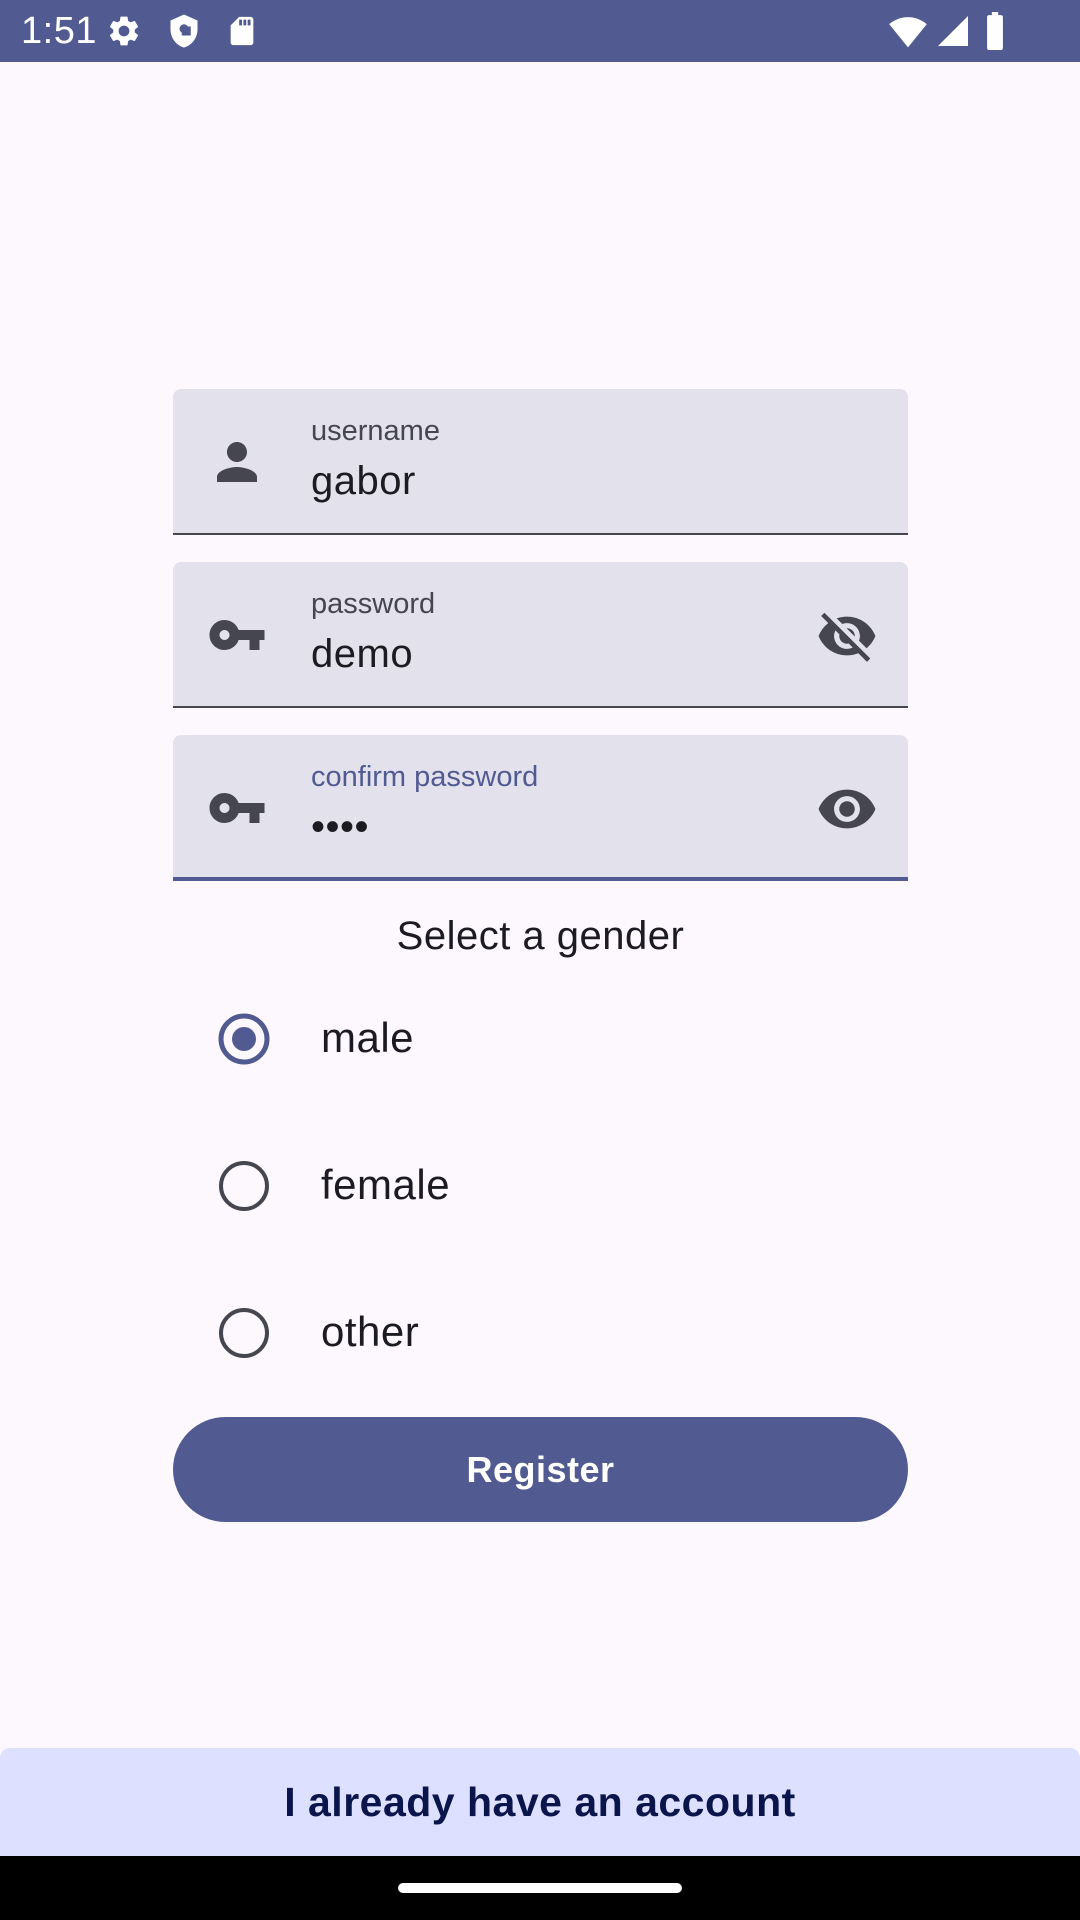  Describe the element at coordinates (540, 635) in the screenshot. I see `password-field: password demo` at that location.